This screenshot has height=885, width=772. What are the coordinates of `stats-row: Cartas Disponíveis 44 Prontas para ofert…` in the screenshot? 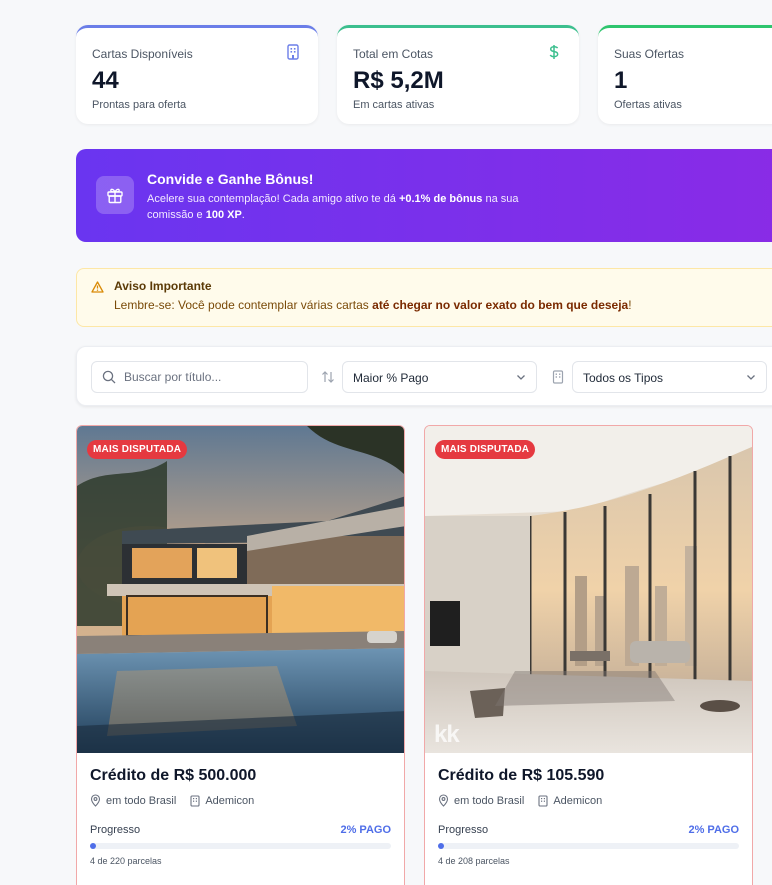 It's located at (424, 74).